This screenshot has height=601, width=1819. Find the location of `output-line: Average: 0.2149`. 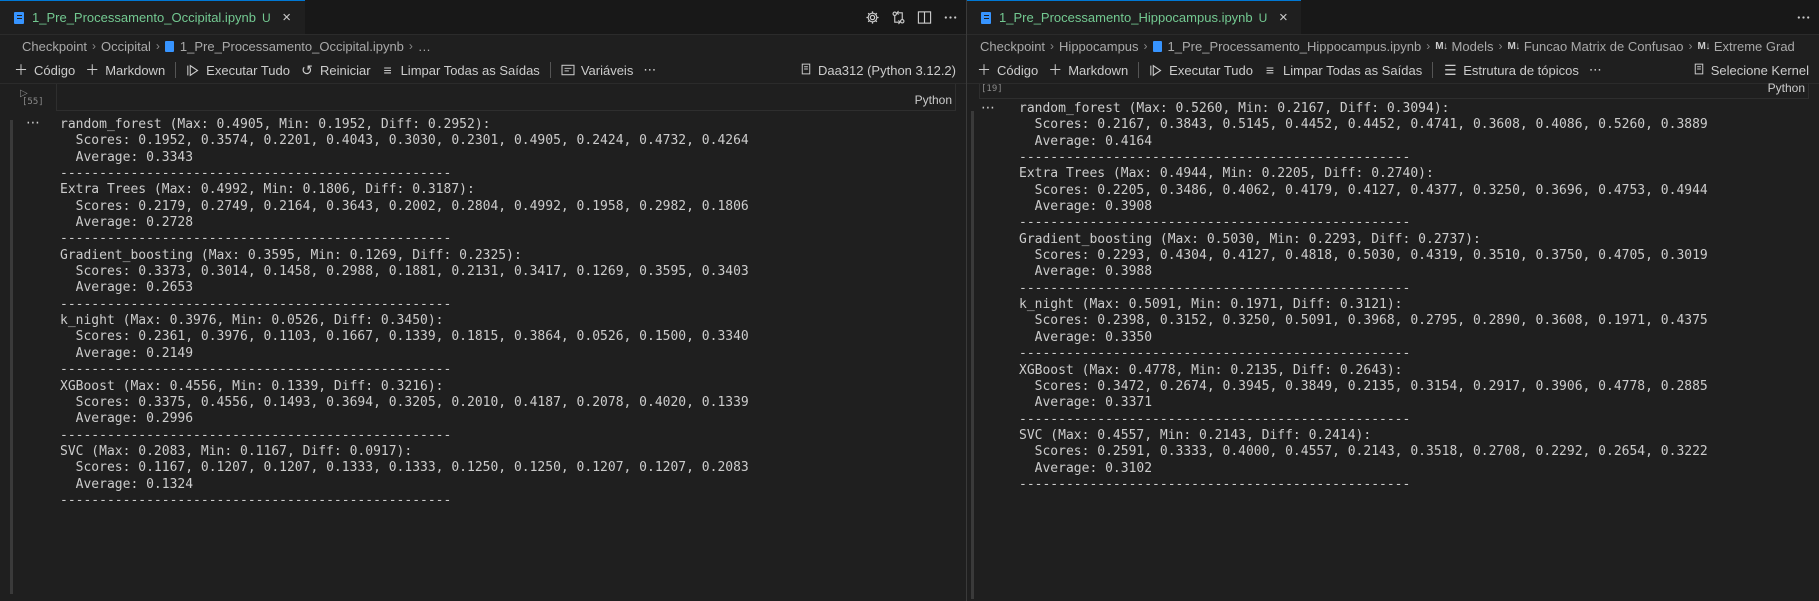

output-line: Average: 0.2149 is located at coordinates (127, 353).